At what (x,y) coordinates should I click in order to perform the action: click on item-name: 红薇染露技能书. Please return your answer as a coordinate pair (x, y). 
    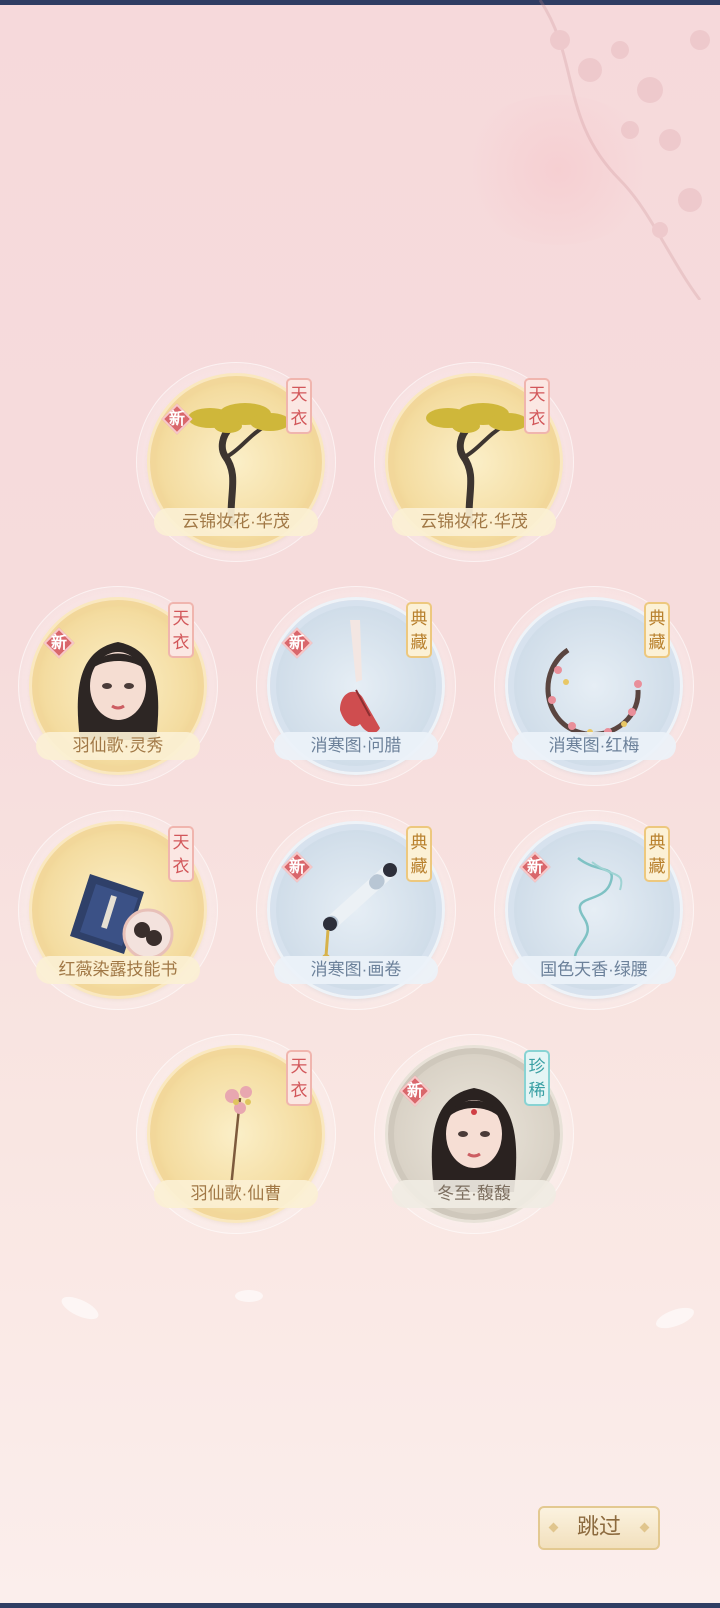
    Looking at the image, I should click on (118, 970).